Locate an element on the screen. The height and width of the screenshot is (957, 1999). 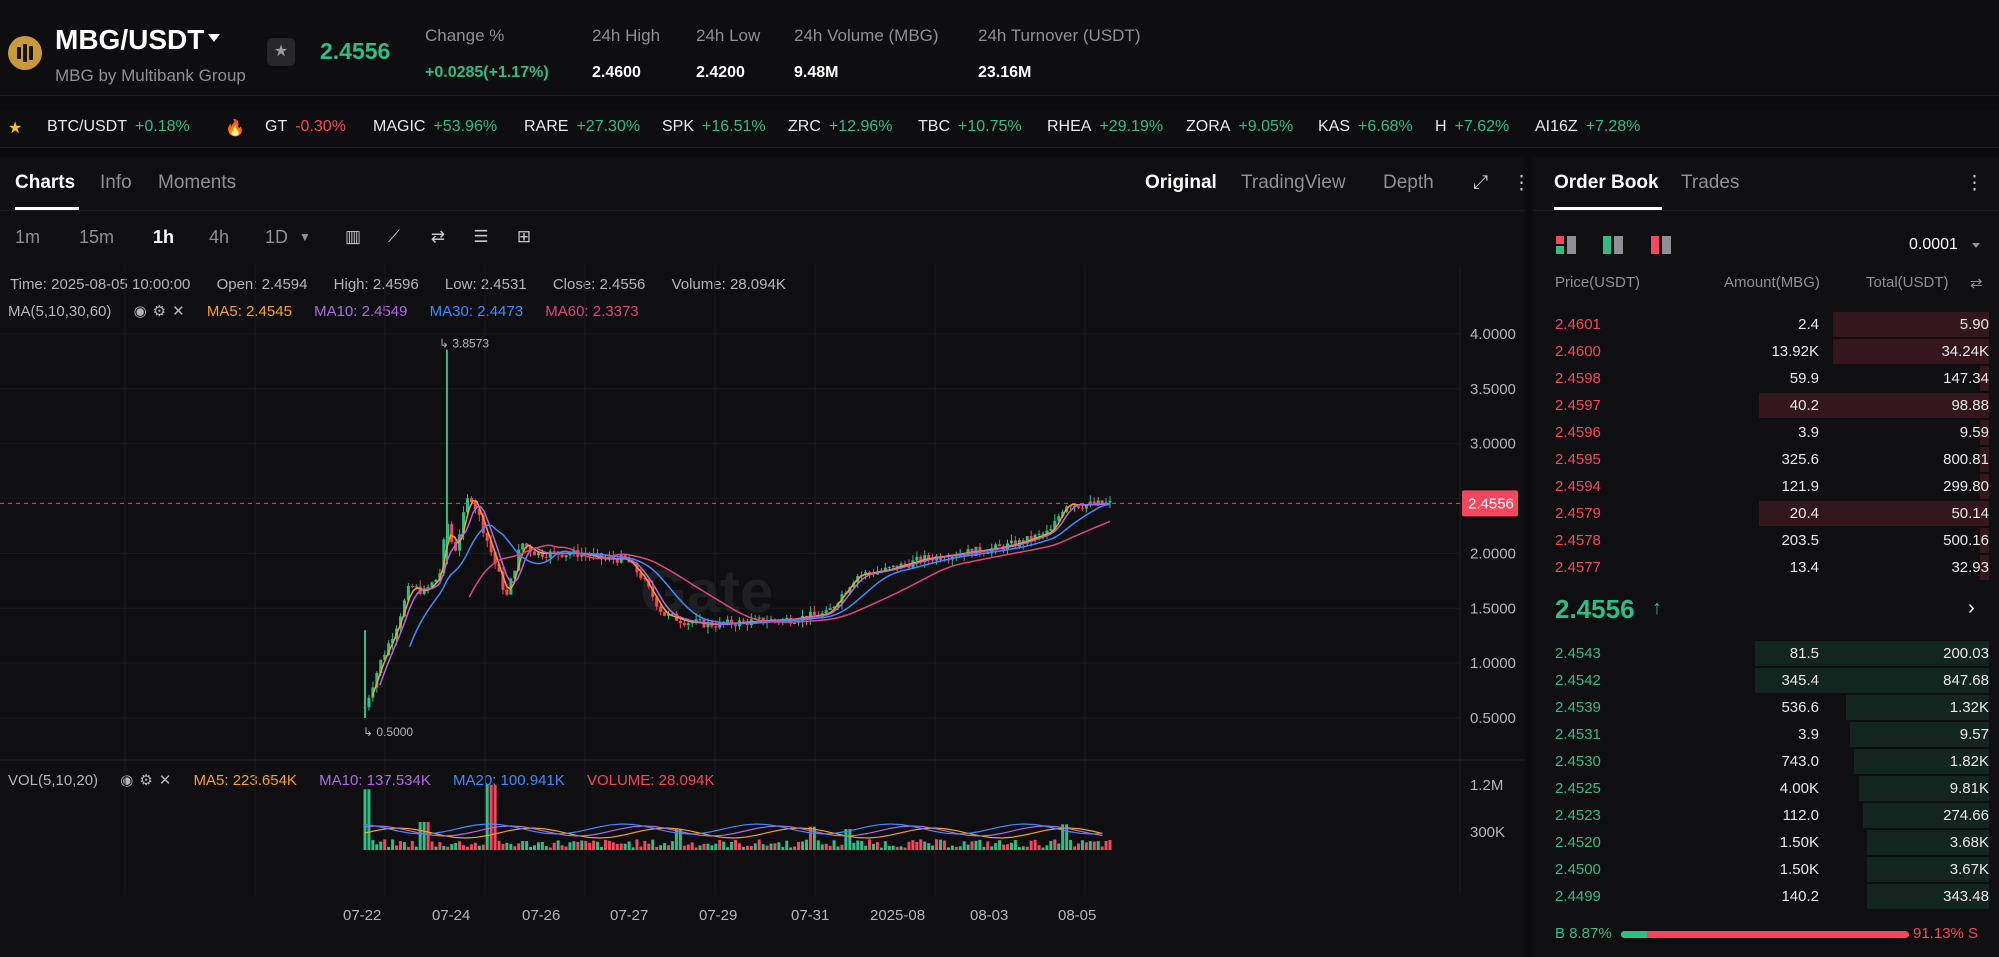
ask-row: 2.4579 20.4 50.14 is located at coordinates (1772, 513).